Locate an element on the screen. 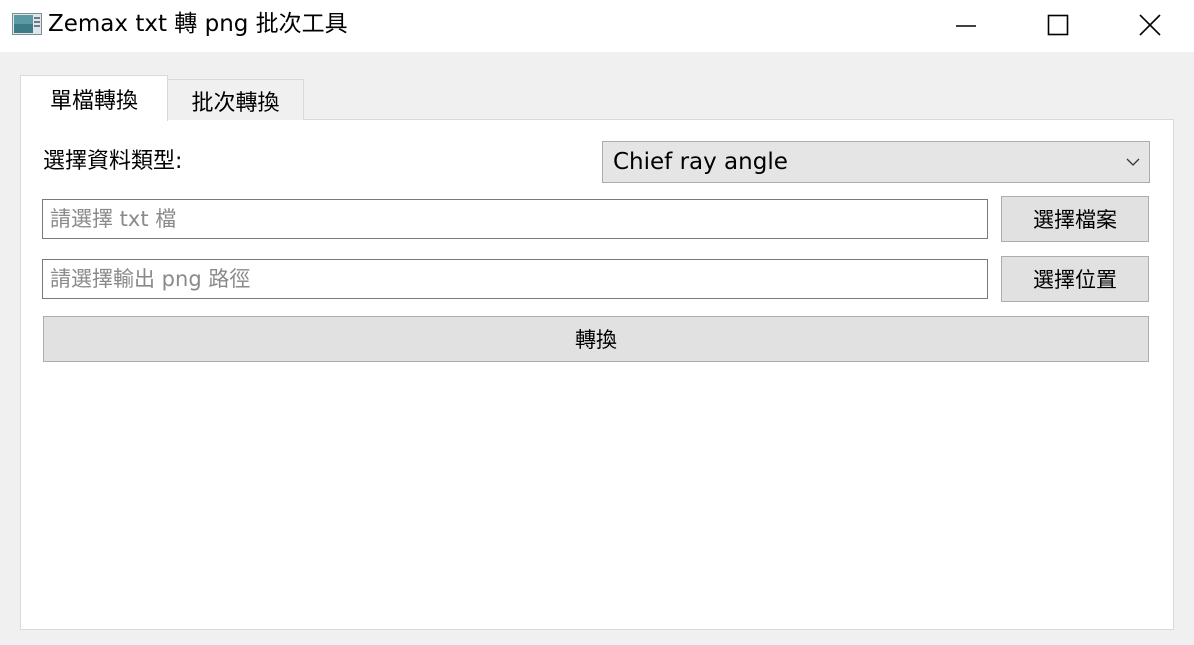 The width and height of the screenshot is (1194, 645). data-type-selected-value: Chief ray angle is located at coordinates (700, 162).